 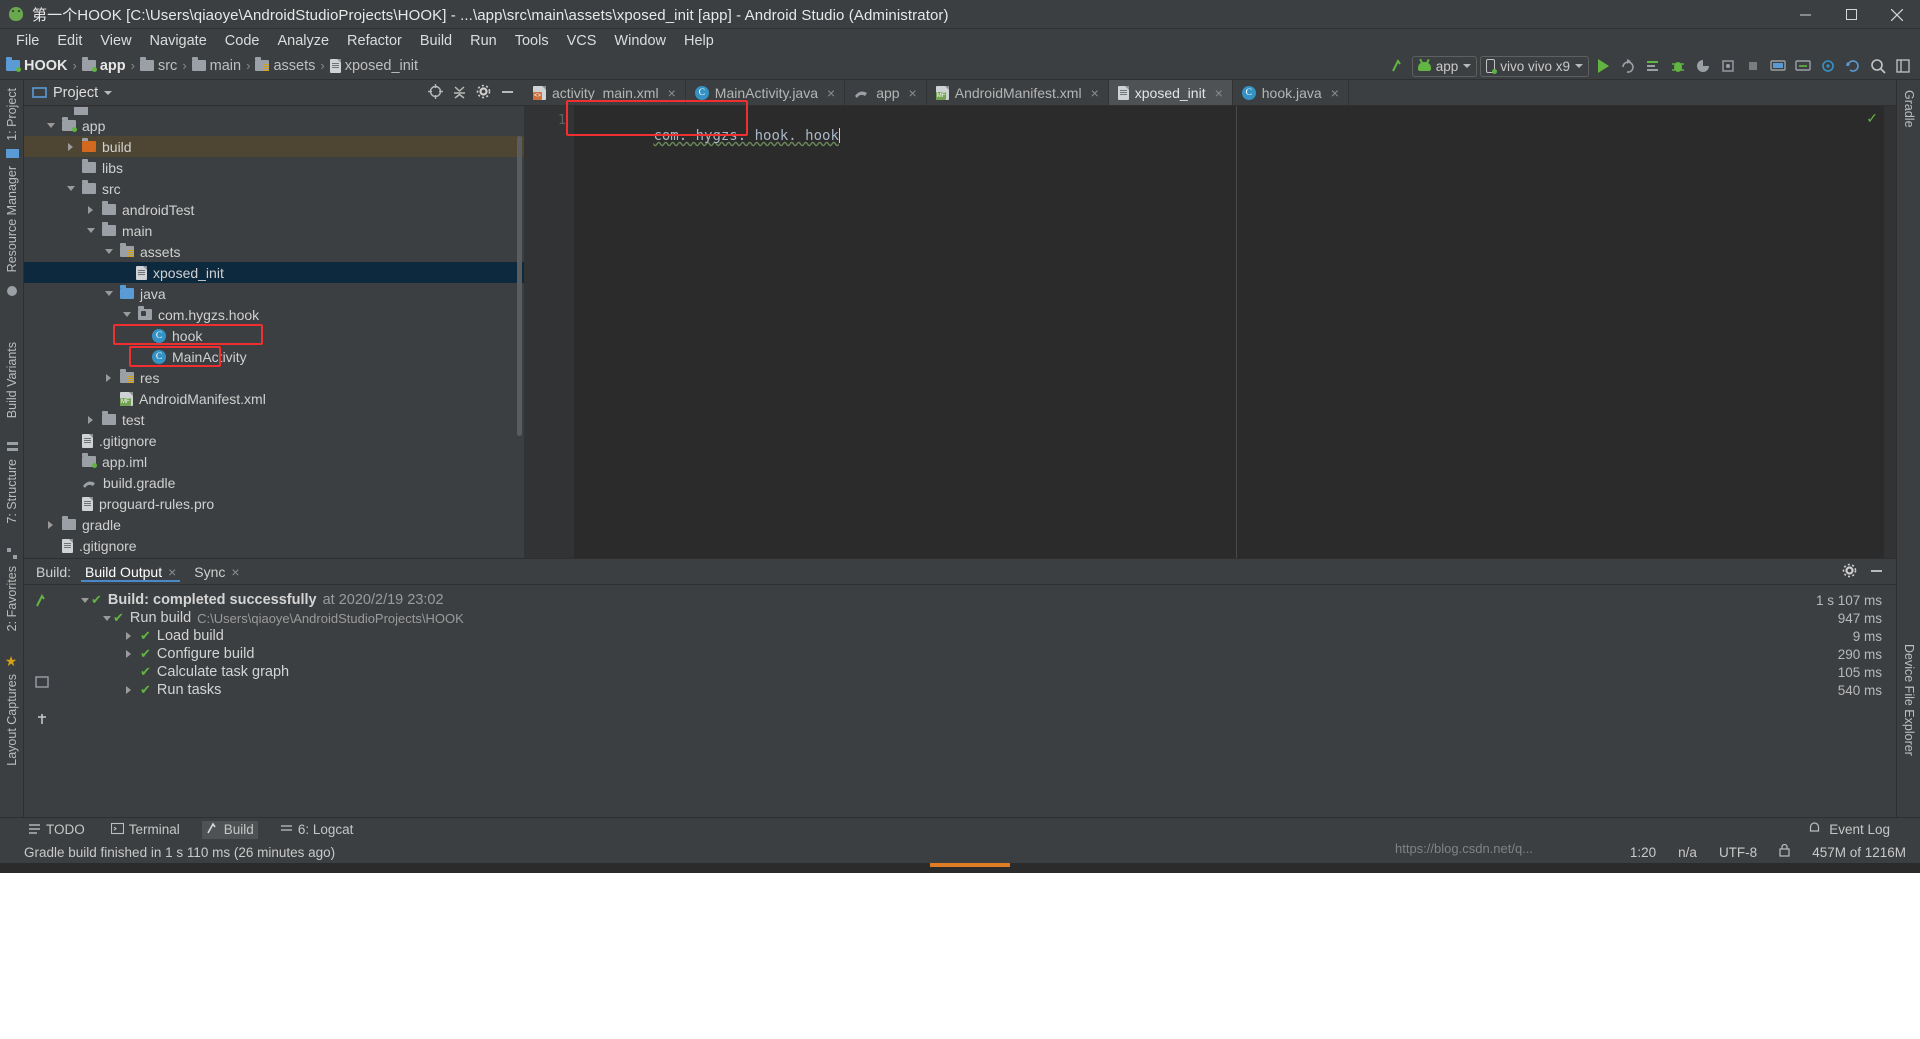 What do you see at coordinates (274, 335) in the screenshot?
I see `tree-row-hook: C hook` at bounding box center [274, 335].